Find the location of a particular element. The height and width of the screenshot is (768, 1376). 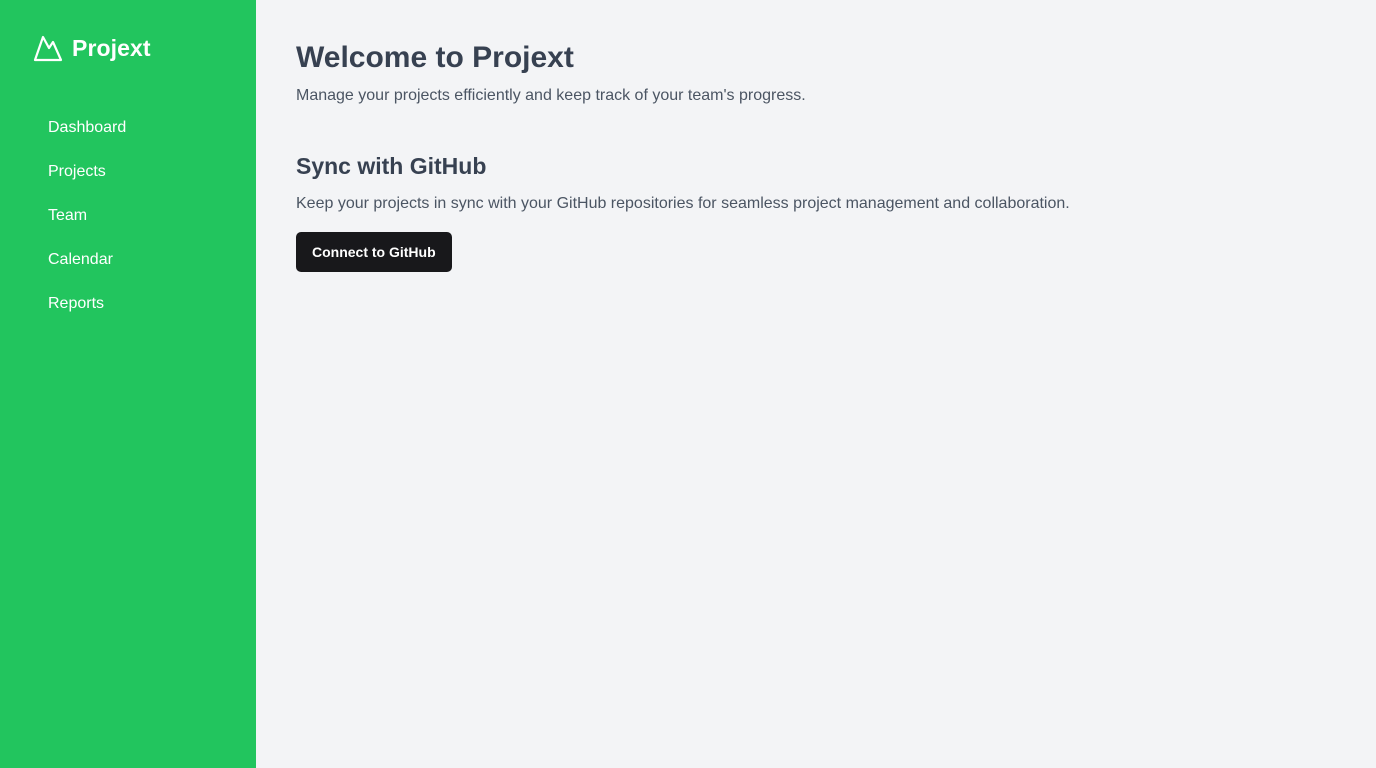

sidebar-item-reports: Reports is located at coordinates (136, 304).